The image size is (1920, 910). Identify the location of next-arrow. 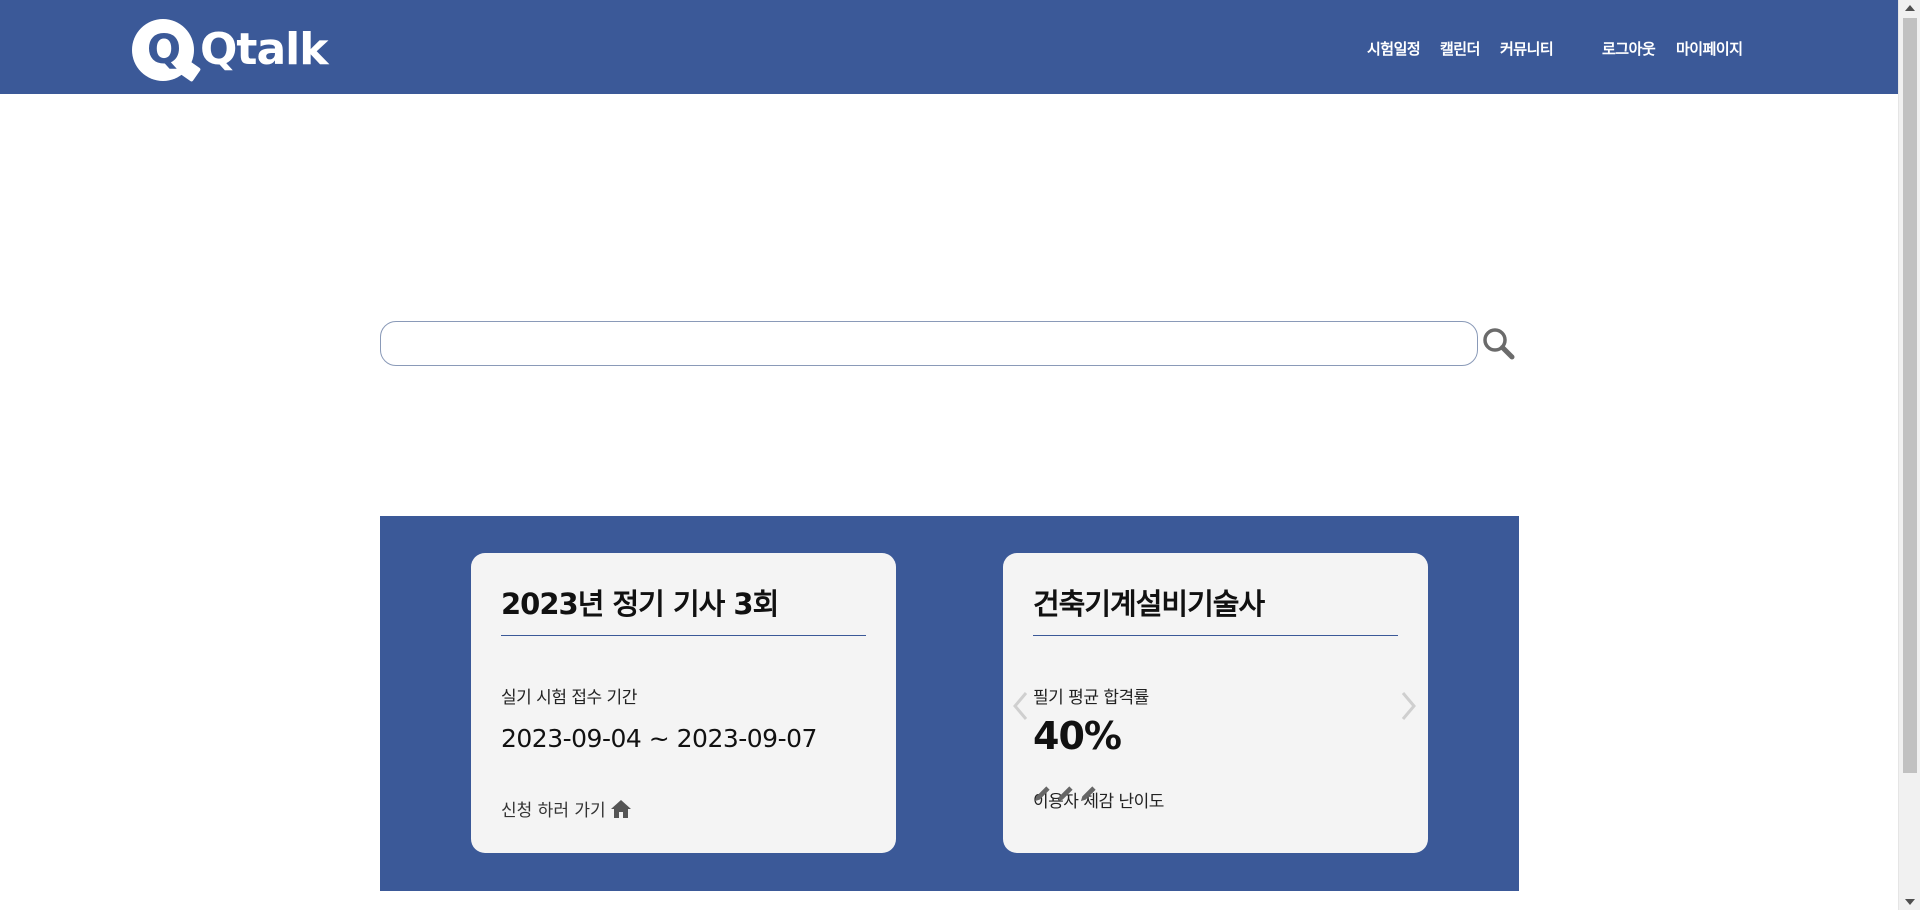
(1408, 706).